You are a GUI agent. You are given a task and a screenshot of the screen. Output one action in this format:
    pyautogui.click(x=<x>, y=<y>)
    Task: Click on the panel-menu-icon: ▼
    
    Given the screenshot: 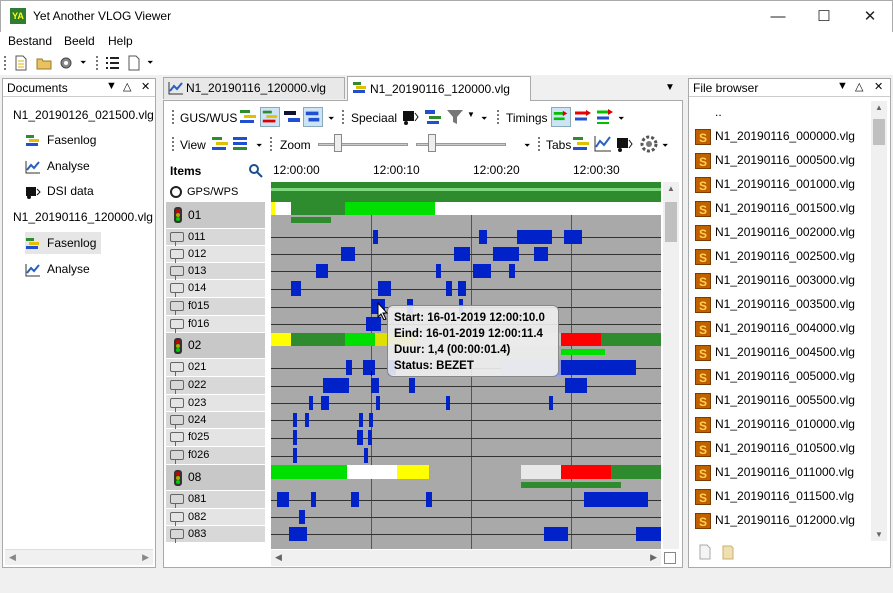 What is the action you would take?
    pyautogui.click(x=842, y=86)
    